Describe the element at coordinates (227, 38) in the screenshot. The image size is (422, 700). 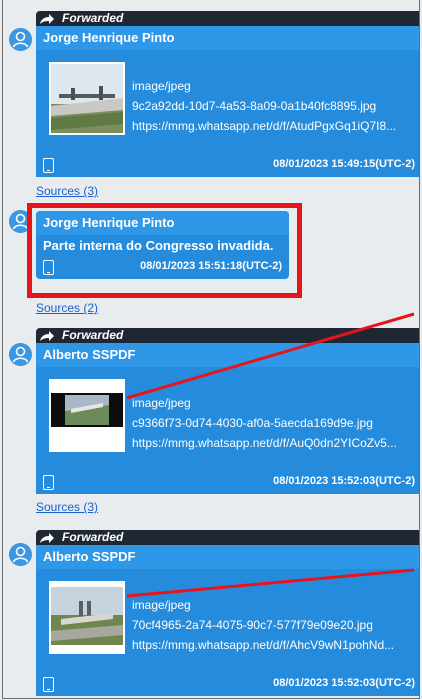
I see `sender-name: Jorge Henrique Pinto` at that location.